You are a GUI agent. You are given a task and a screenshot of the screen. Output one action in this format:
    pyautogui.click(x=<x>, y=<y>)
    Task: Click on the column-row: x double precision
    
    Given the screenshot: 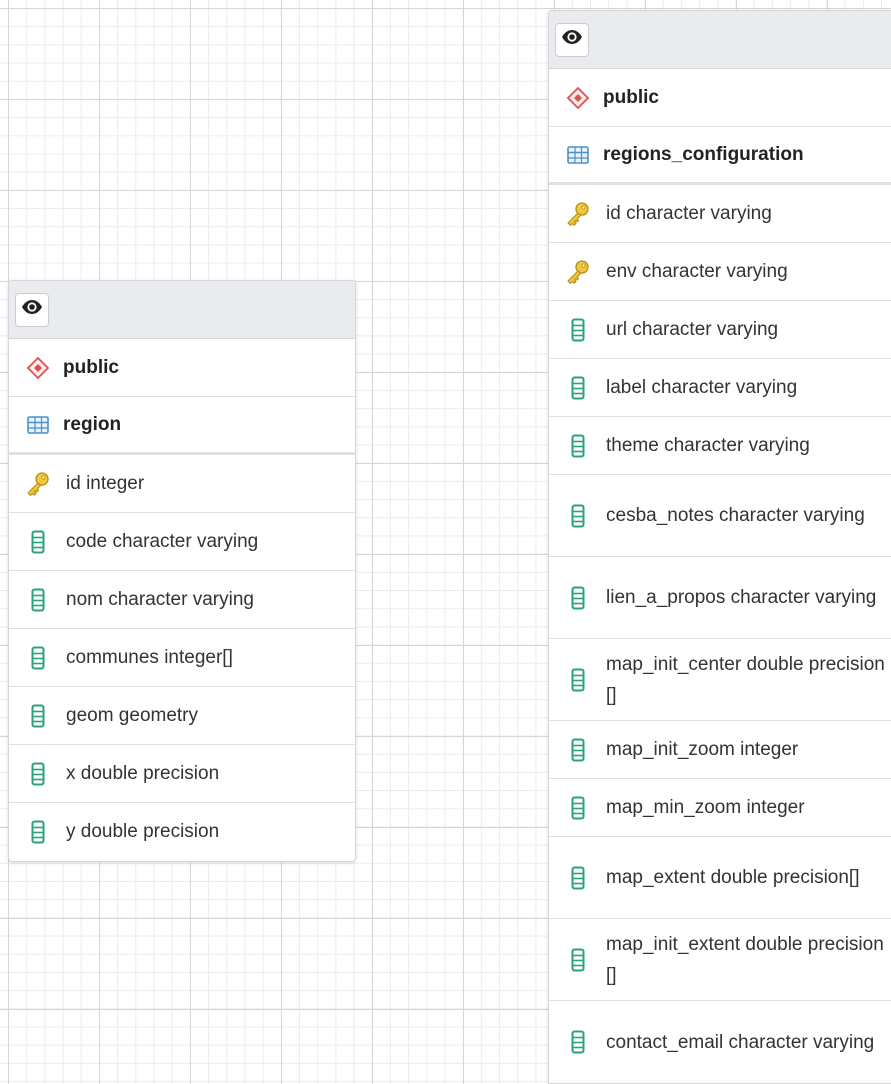 What is the action you would take?
    pyautogui.click(x=182, y=774)
    